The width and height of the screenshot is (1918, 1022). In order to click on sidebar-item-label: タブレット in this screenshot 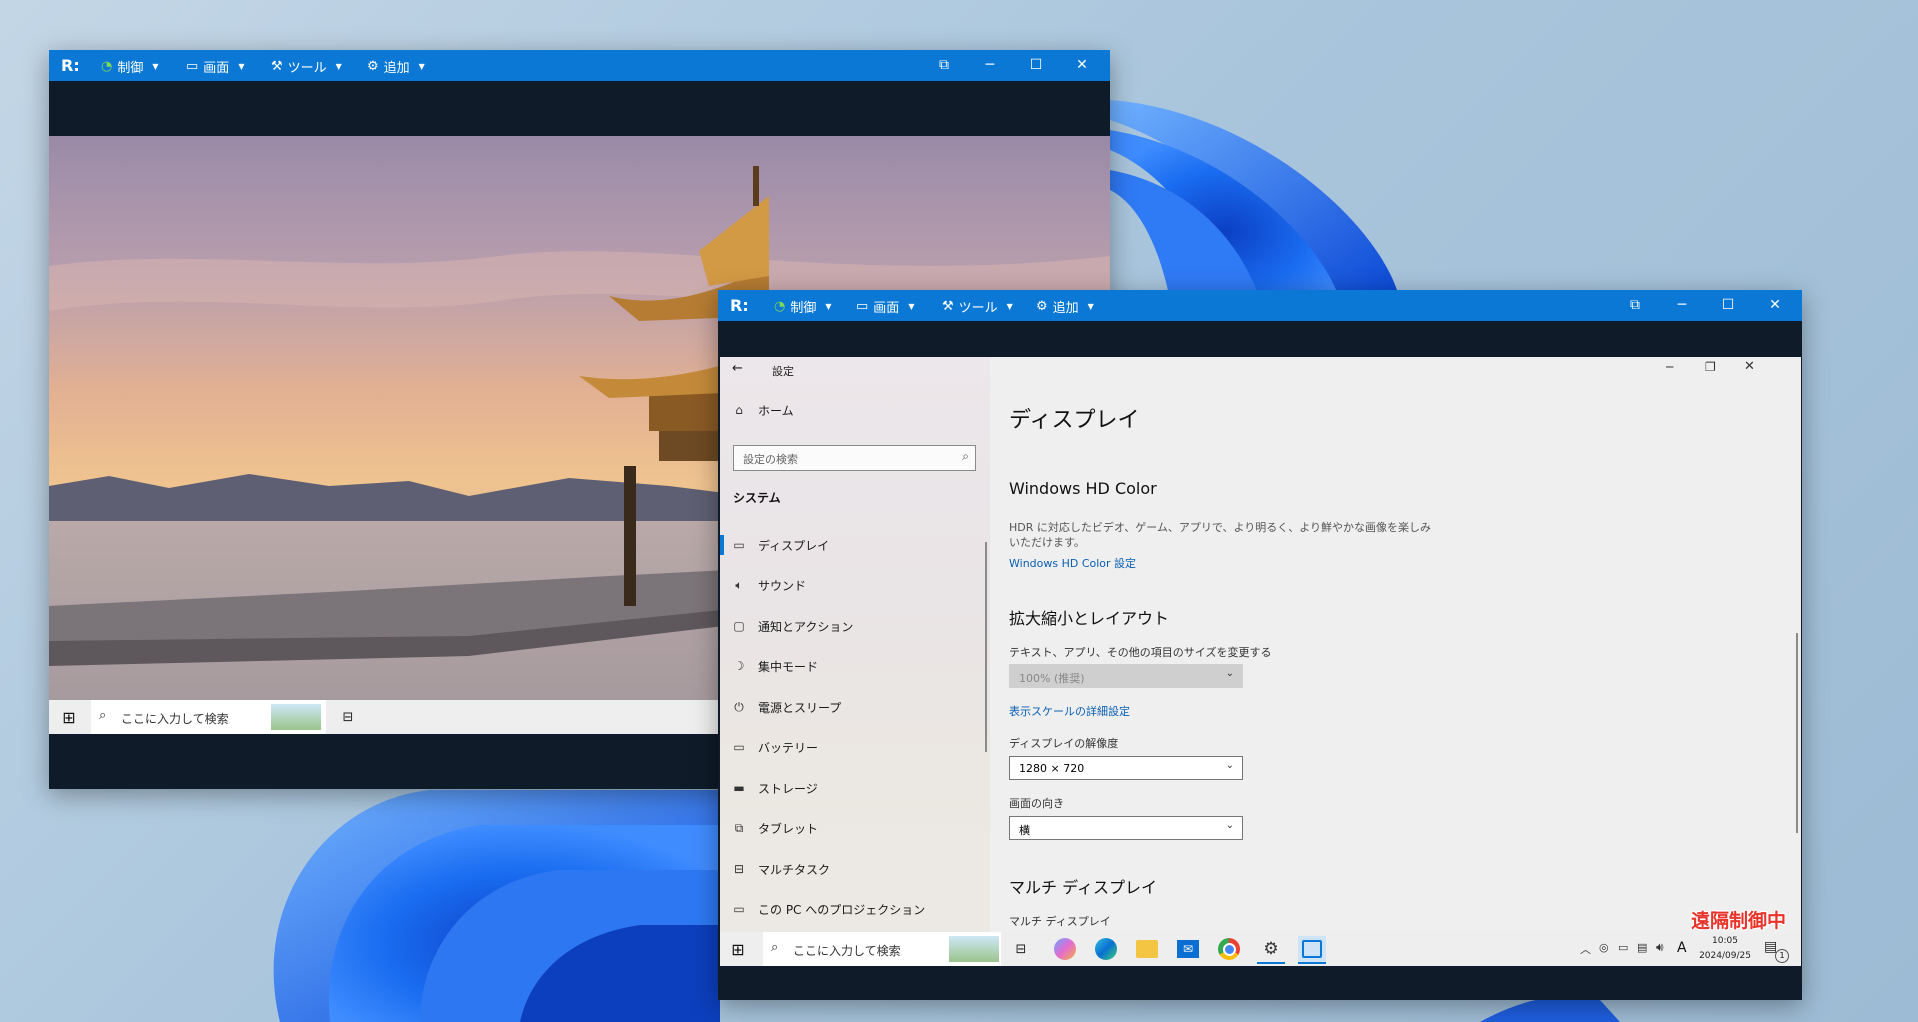, I will do `click(788, 828)`.